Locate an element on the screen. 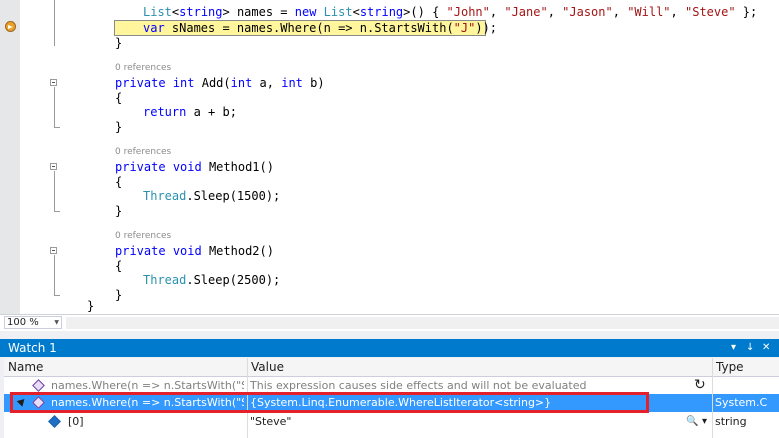 The width and height of the screenshot is (779, 438). code-line-add-signature: private int Add(int a, int b) is located at coordinates (220, 83).